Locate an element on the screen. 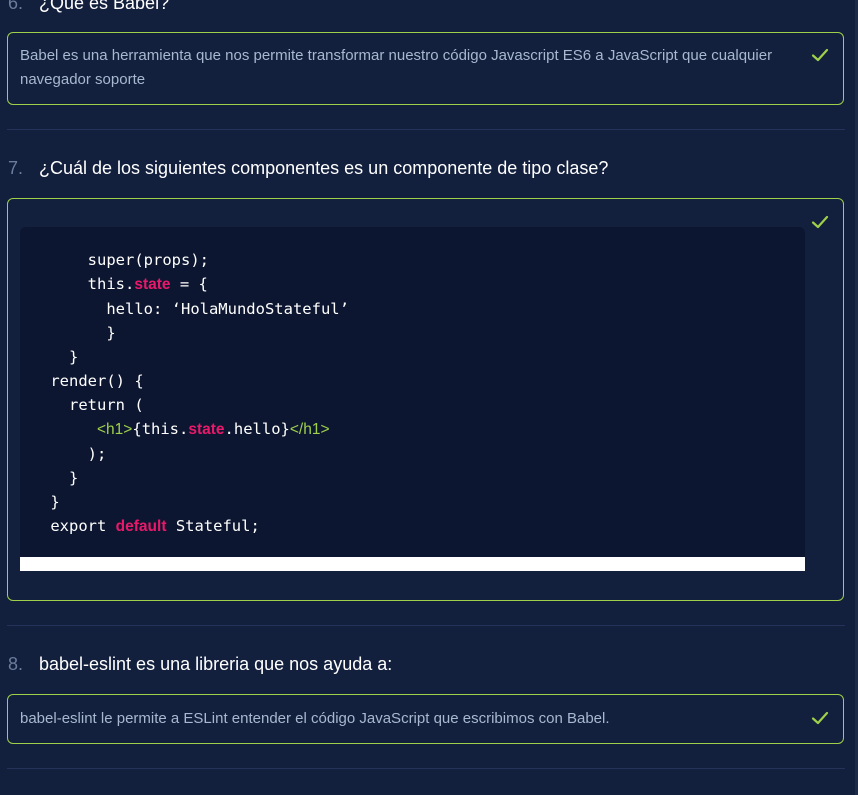 This screenshot has height=795, width=858. code-line-6: render() { is located at coordinates (97, 381).